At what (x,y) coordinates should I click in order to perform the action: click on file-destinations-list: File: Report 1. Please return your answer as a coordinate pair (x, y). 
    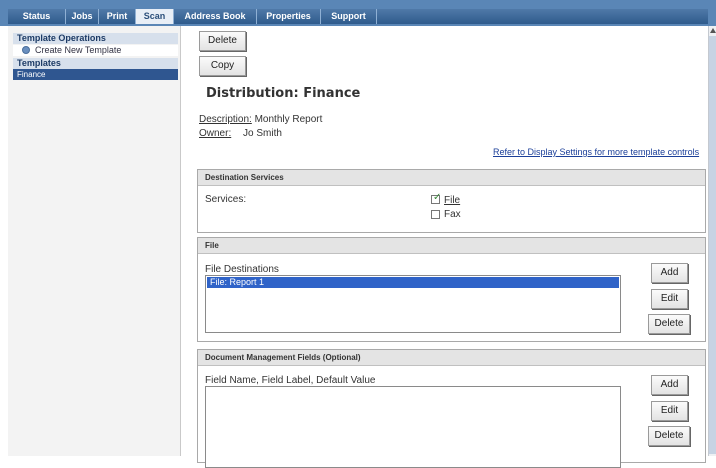
    Looking at the image, I should click on (413, 304).